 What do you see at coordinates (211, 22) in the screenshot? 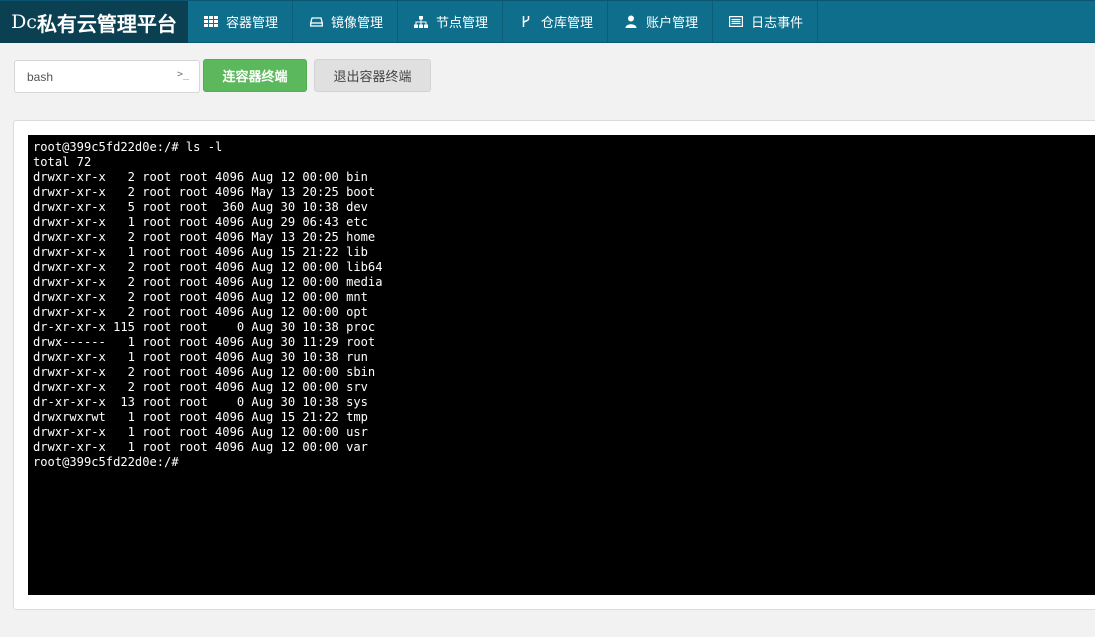
I see `grid-icon` at bounding box center [211, 22].